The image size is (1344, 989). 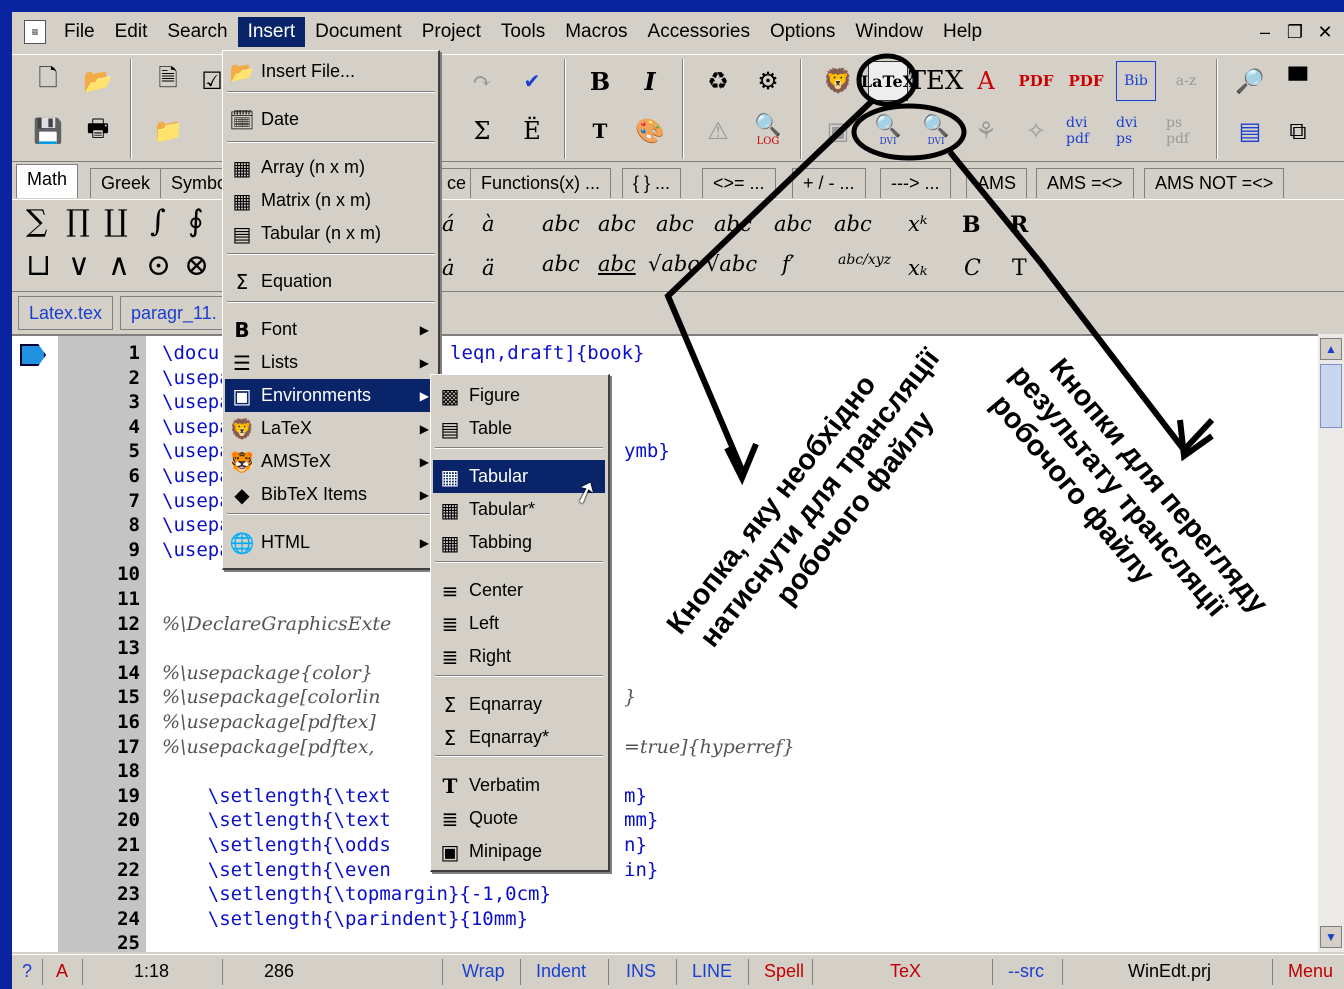 I want to click on mathbb-symbol: R, so click(x=1019, y=225).